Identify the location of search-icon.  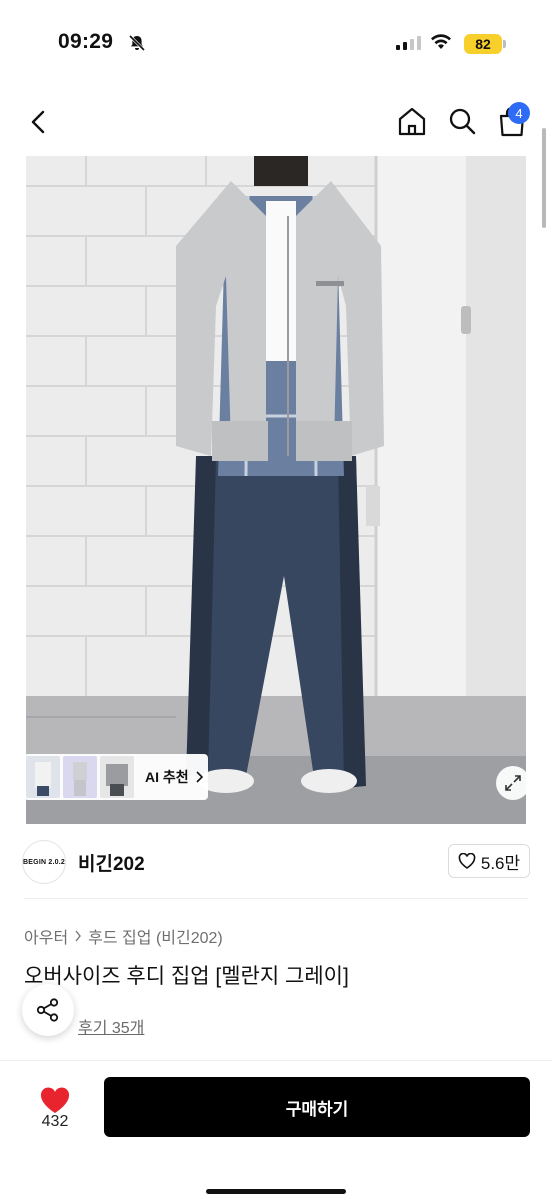
(462, 121).